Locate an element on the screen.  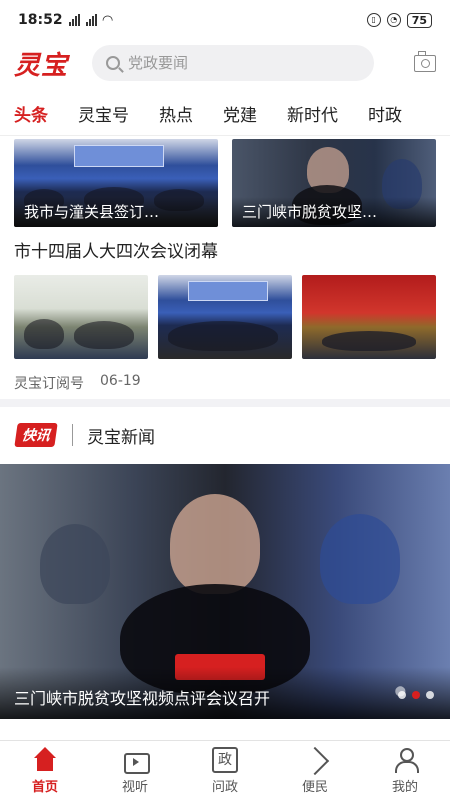
nav-service: 便民 is located at coordinates (315, 771).